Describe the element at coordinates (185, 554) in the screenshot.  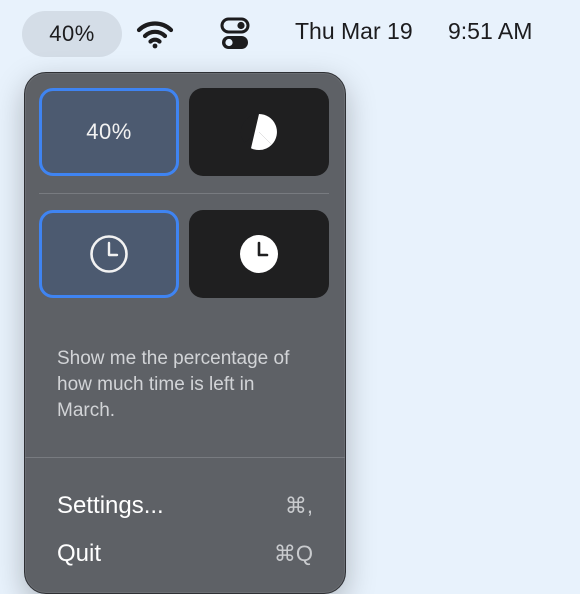
I see `quit-menu-item: Quit ⌘Q` at that location.